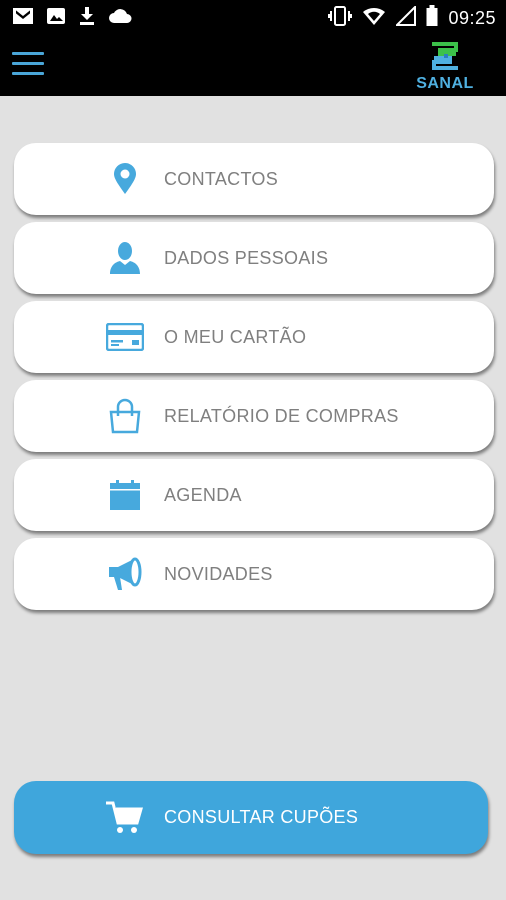 Image resolution: width=506 pixels, height=900 pixels. What do you see at coordinates (124, 817) in the screenshot?
I see `cart-icon` at bounding box center [124, 817].